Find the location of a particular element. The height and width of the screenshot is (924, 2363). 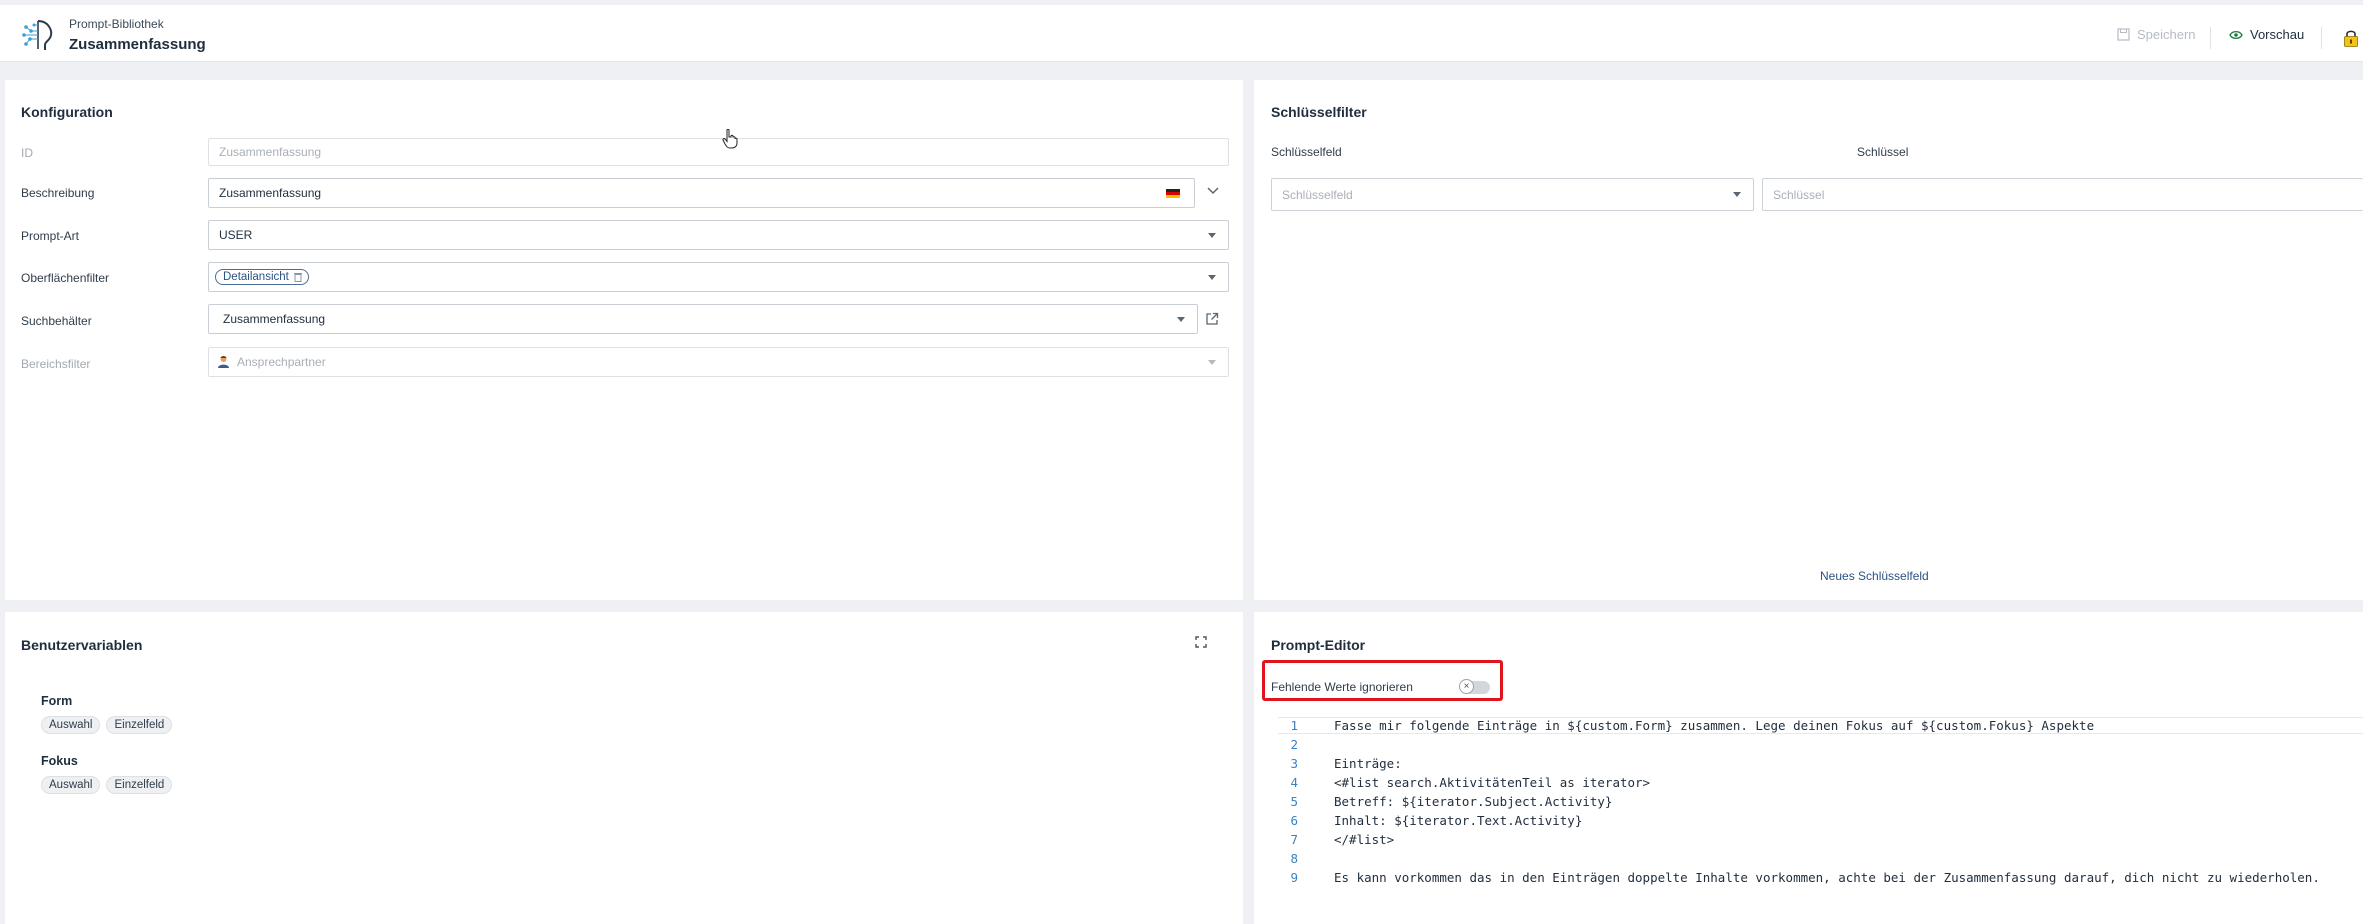

eye-icon is located at coordinates (2236, 34).